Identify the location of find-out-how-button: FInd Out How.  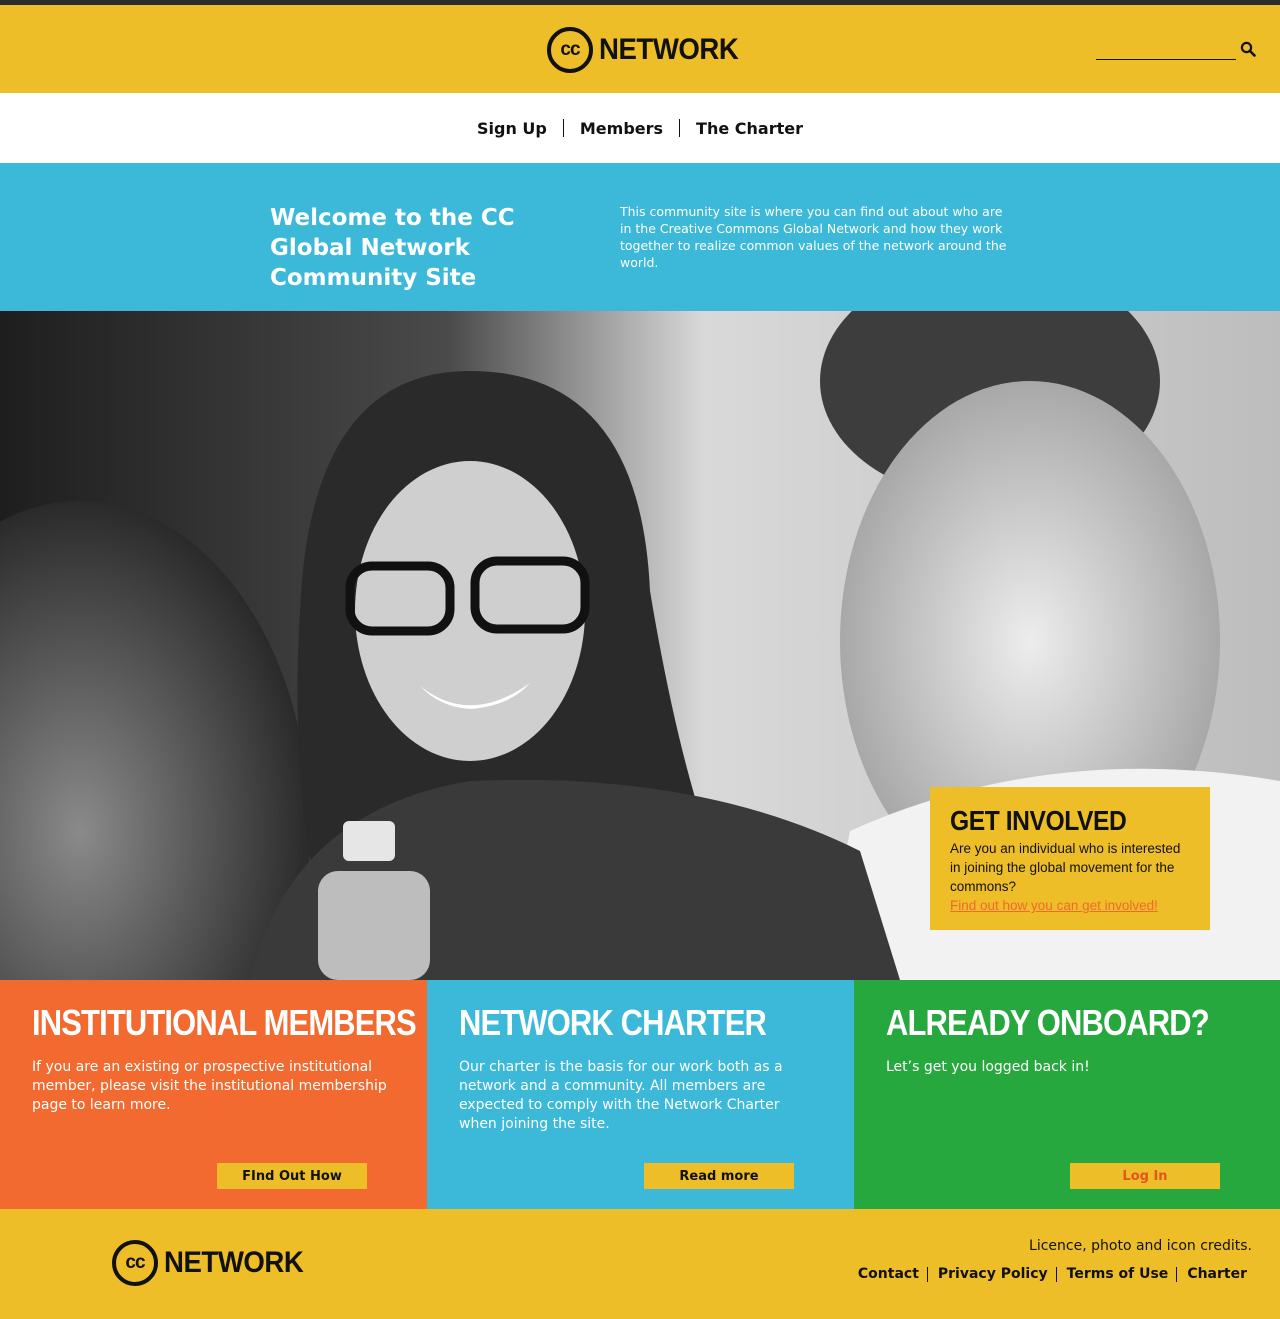
(292, 1176).